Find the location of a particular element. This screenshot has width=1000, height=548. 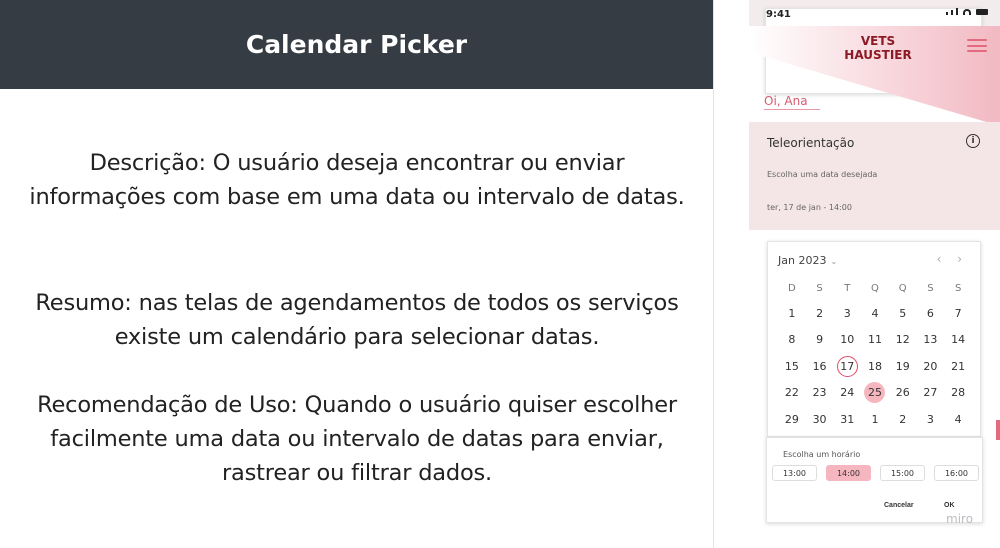

calendar-day: 24 is located at coordinates (847, 392).